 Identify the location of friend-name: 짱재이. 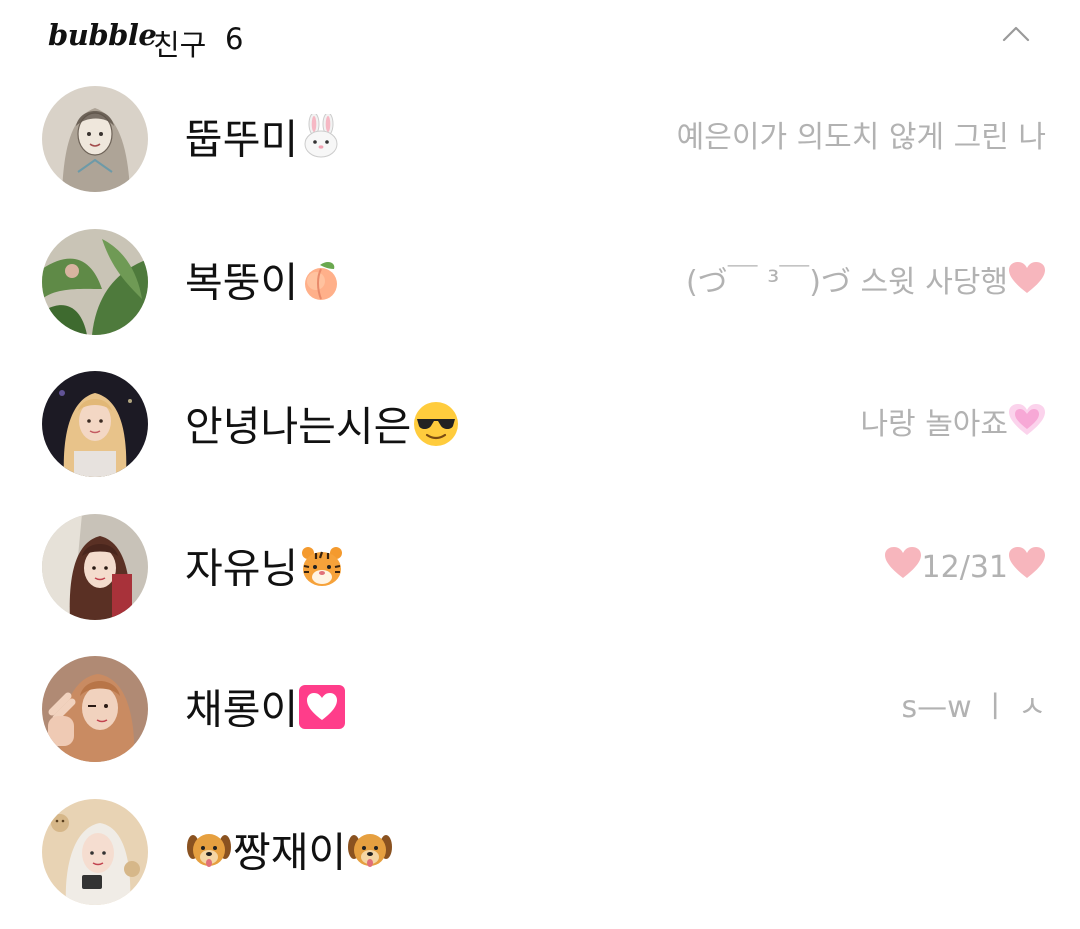
(289, 855).